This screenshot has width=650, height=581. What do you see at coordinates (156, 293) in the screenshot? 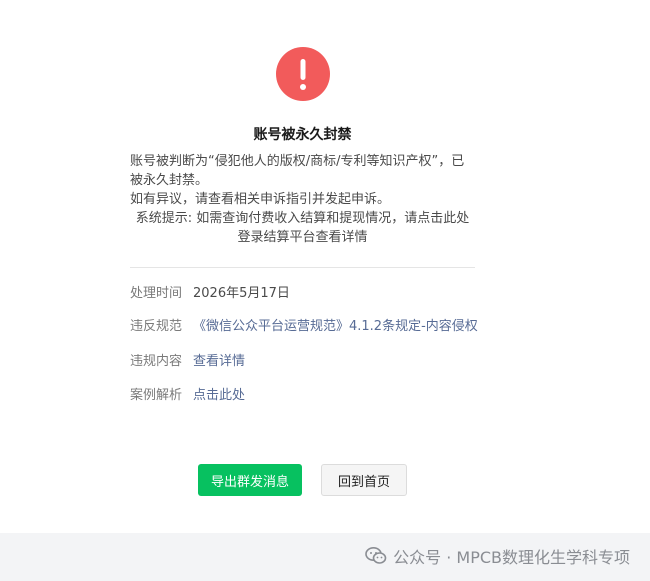
I see `detail-label: 处理时间` at bounding box center [156, 293].